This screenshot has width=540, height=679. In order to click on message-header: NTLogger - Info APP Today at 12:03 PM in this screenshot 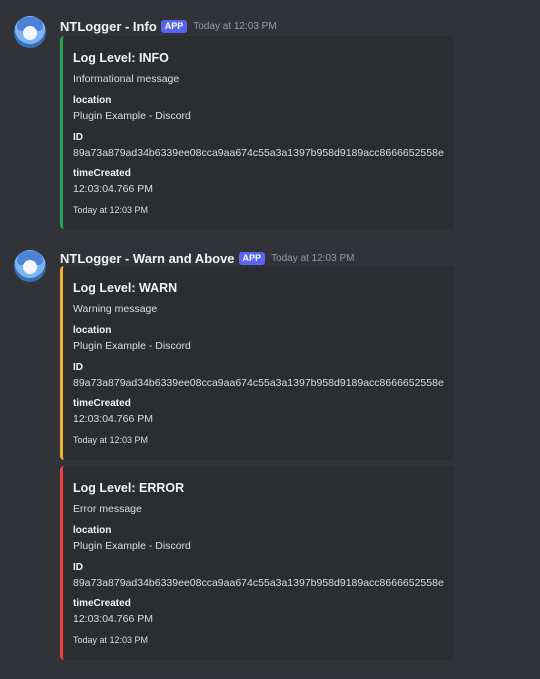, I will do `click(168, 26)`.